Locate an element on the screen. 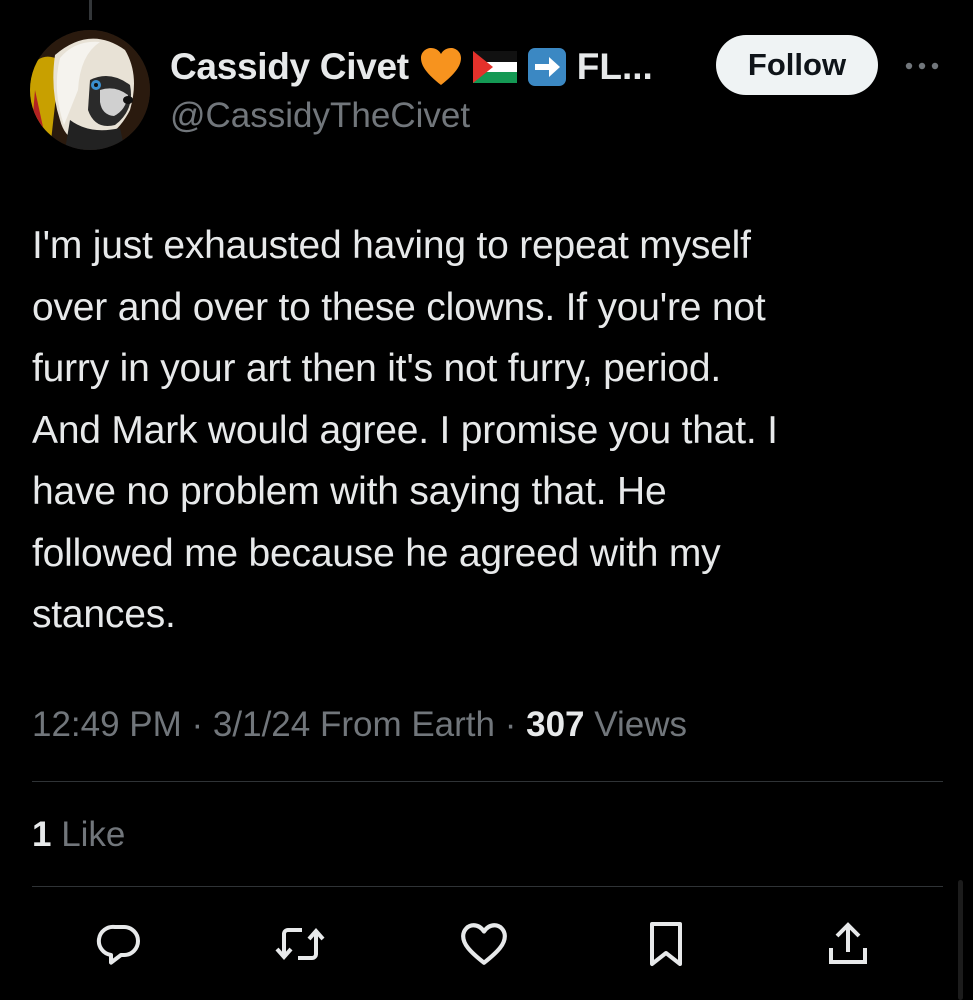 The image size is (973, 1000). tweet-text-line: stances. is located at coordinates (104, 614).